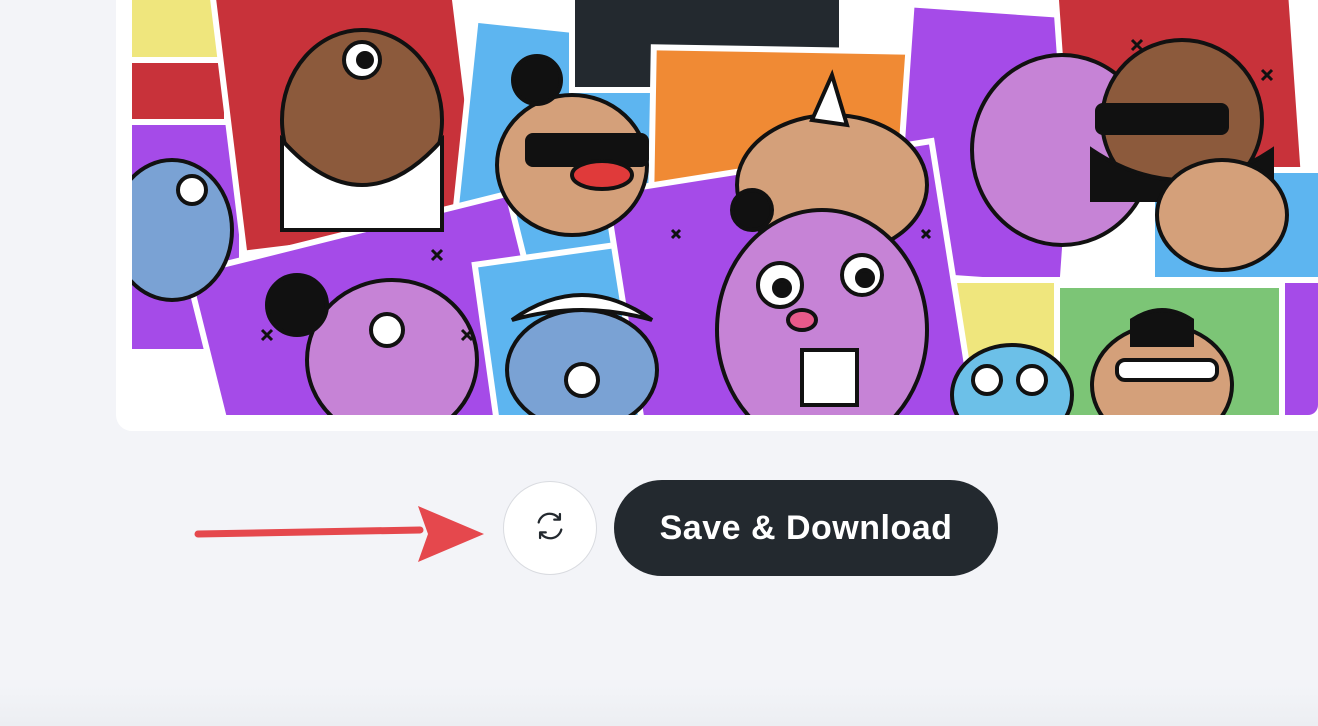 The width and height of the screenshot is (1318, 726). I want to click on save-download-button: Save & Download, so click(806, 528).